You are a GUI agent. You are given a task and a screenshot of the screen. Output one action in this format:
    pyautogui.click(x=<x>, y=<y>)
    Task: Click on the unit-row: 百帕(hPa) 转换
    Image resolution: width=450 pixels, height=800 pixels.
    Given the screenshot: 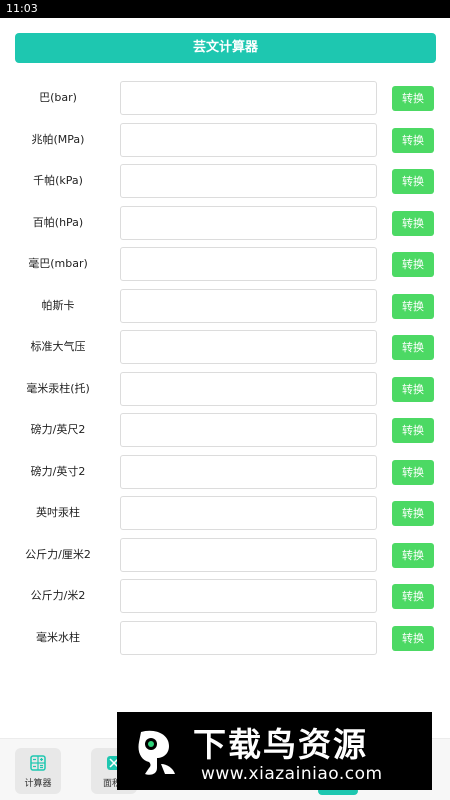 What is the action you would take?
    pyautogui.click(x=225, y=226)
    